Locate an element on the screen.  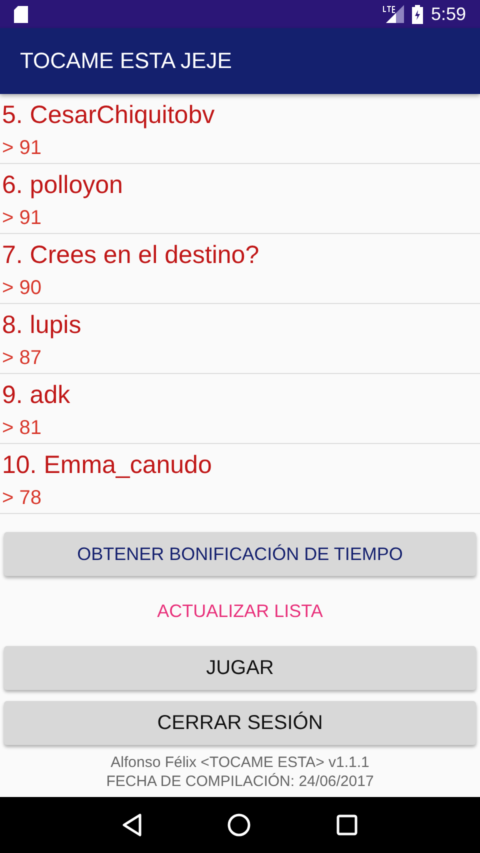
player-score: > 78 is located at coordinates (22, 498).